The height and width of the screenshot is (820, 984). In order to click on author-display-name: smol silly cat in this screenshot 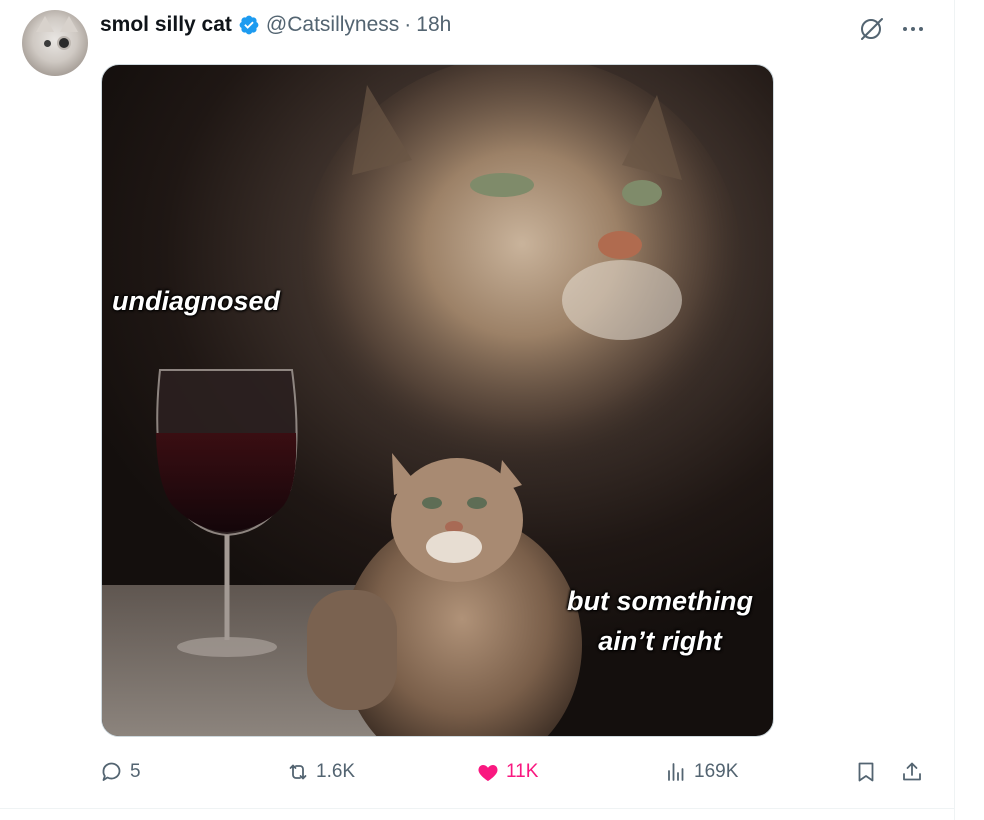, I will do `click(166, 25)`.